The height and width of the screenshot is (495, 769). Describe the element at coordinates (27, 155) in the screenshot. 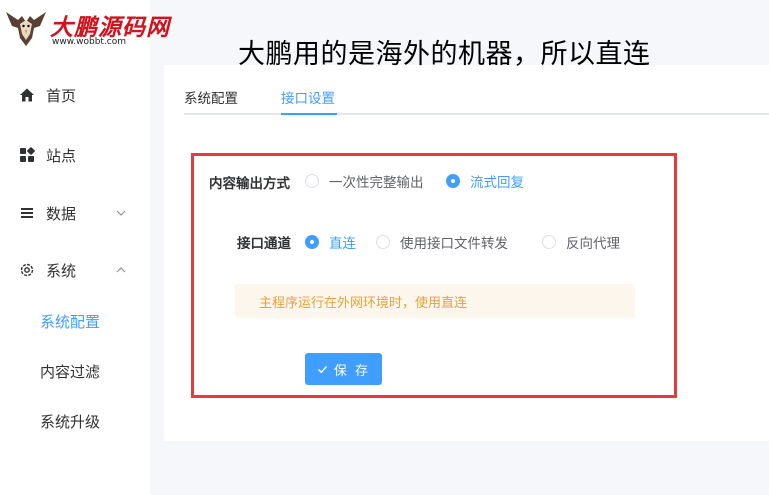

I see `grid-icon` at that location.